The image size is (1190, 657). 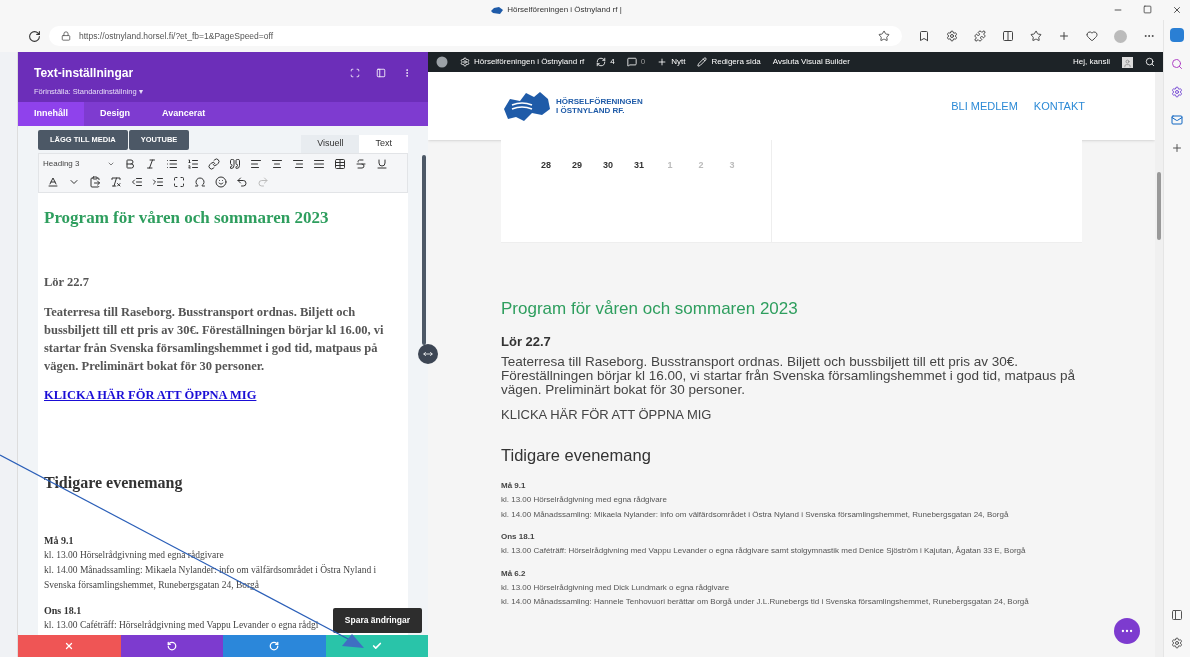 I want to click on copilot-icon, so click(x=1177, y=35).